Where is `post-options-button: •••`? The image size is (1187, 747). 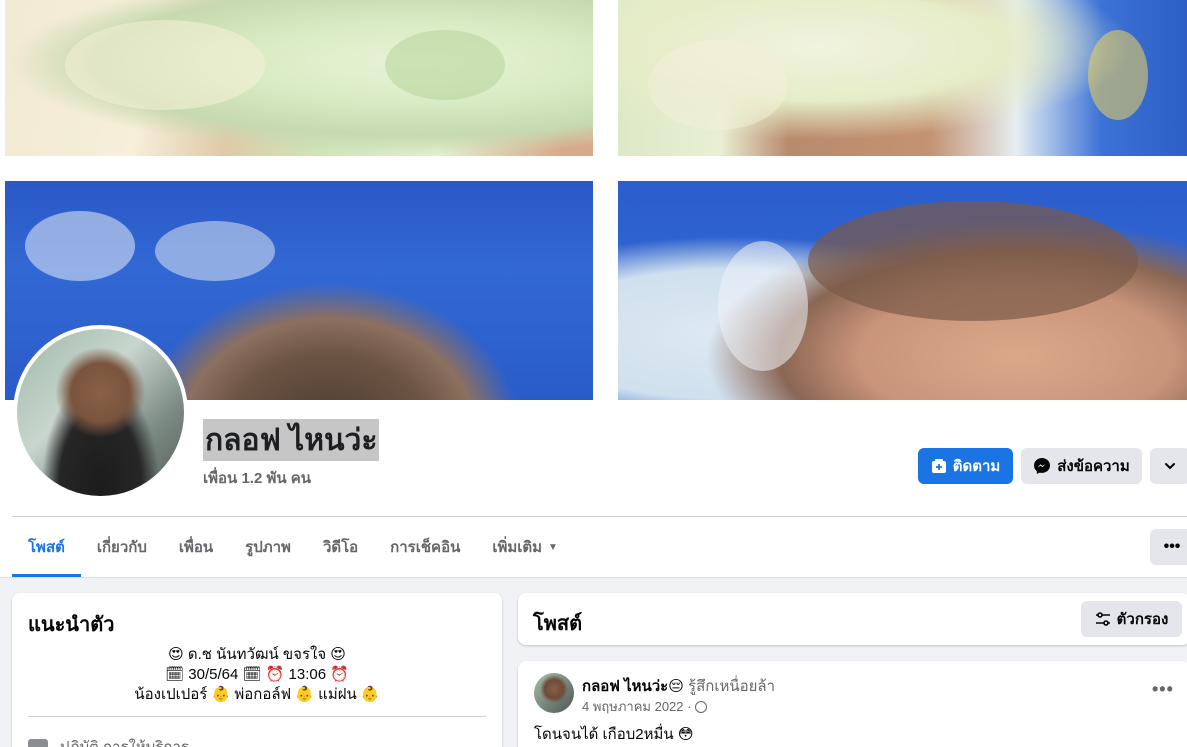 post-options-button: ••• is located at coordinates (1163, 689).